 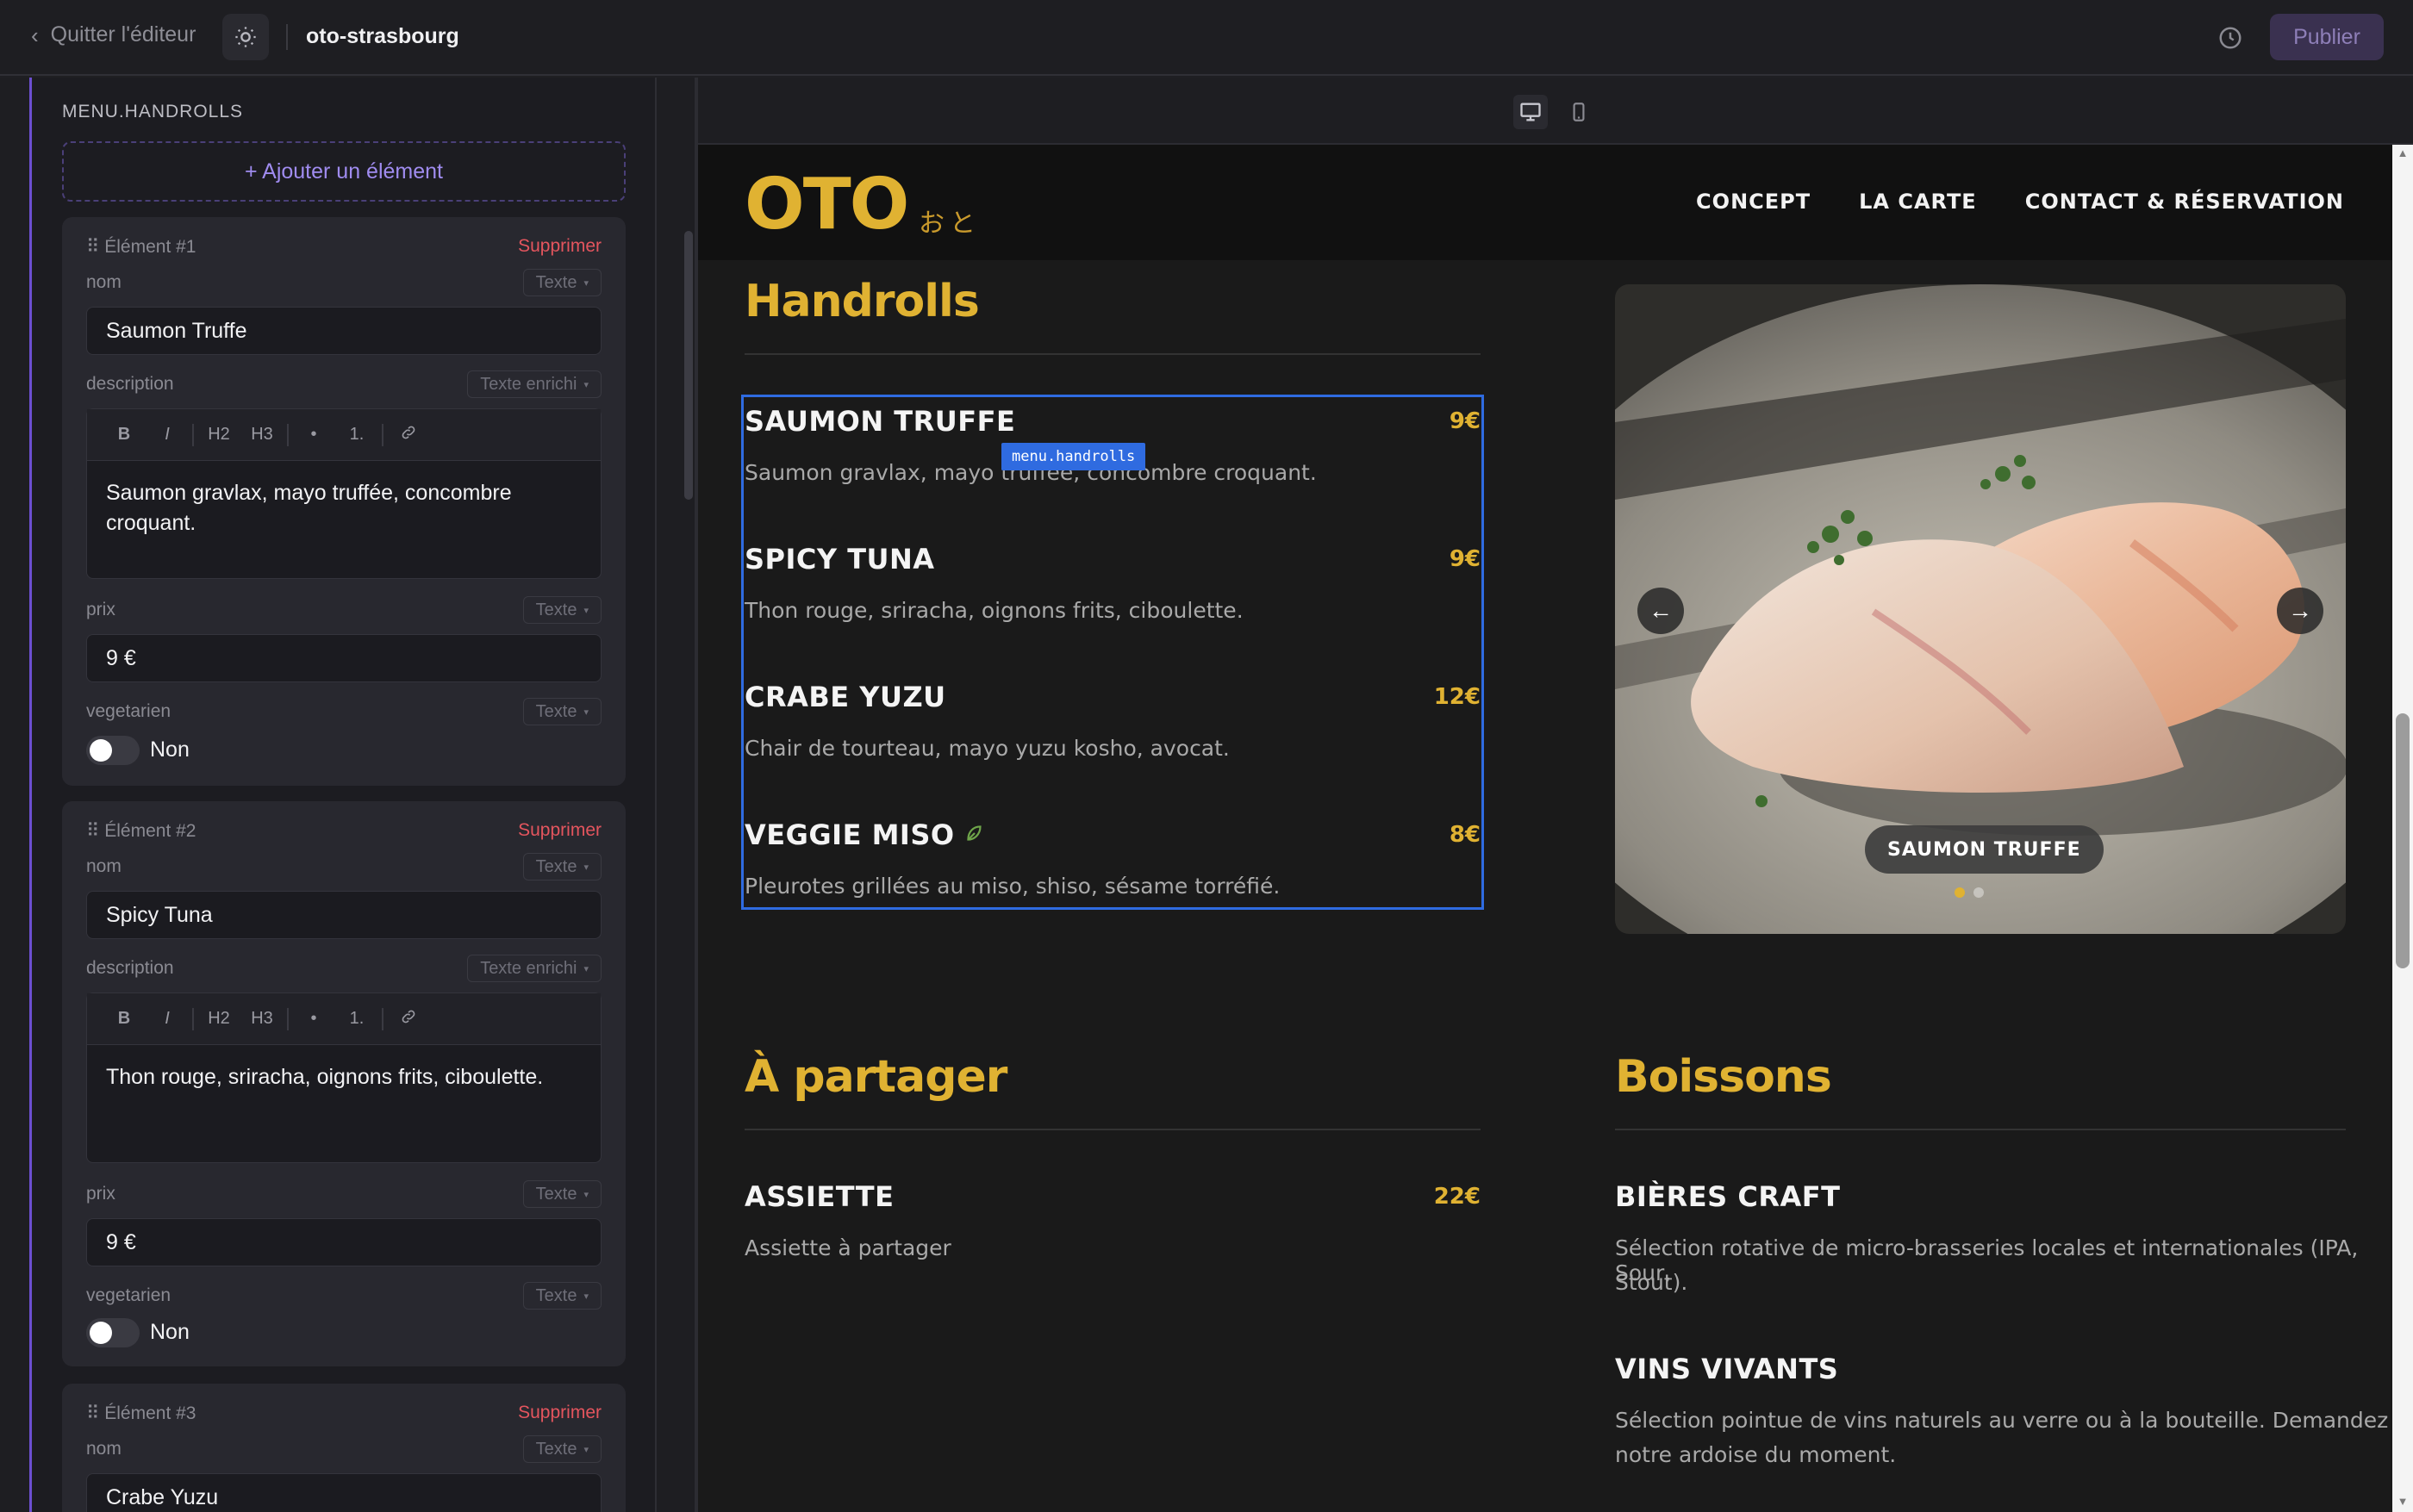 What do you see at coordinates (113, 35) in the screenshot?
I see `quit-editor-button: ‹ Quitter l'éditeur` at bounding box center [113, 35].